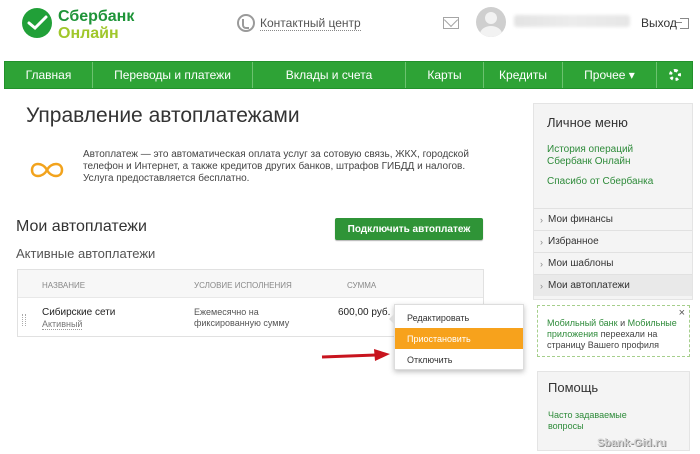  What do you see at coordinates (409, 229) in the screenshot?
I see `connect-autopayment-button: Подключить автоплатеж` at bounding box center [409, 229].